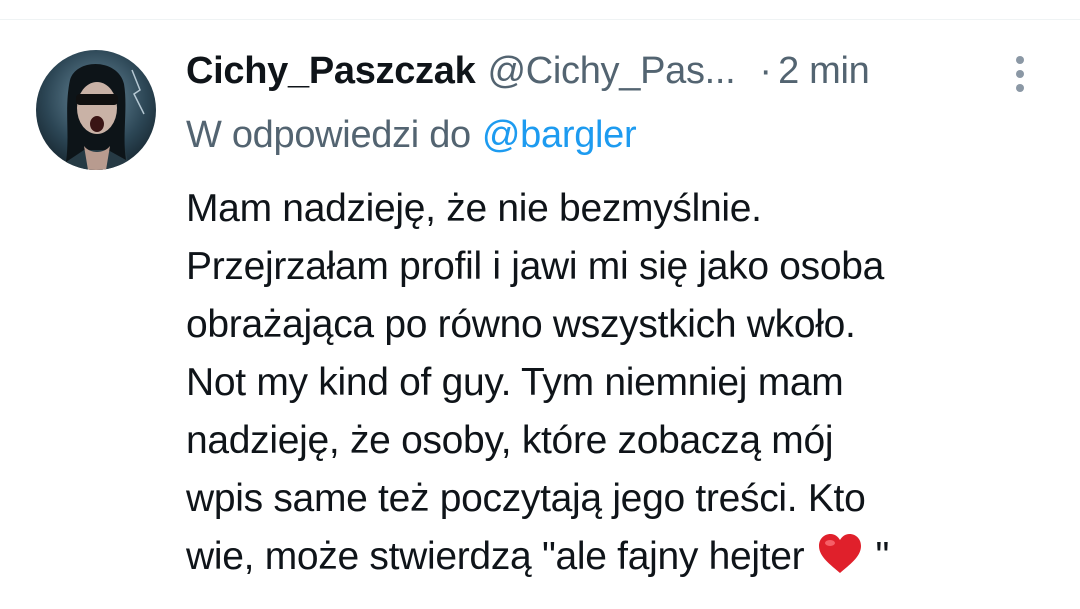 The width and height of the screenshot is (1080, 609). Describe the element at coordinates (559, 135) in the screenshot. I see `reply-mention-link: @bargler` at that location.